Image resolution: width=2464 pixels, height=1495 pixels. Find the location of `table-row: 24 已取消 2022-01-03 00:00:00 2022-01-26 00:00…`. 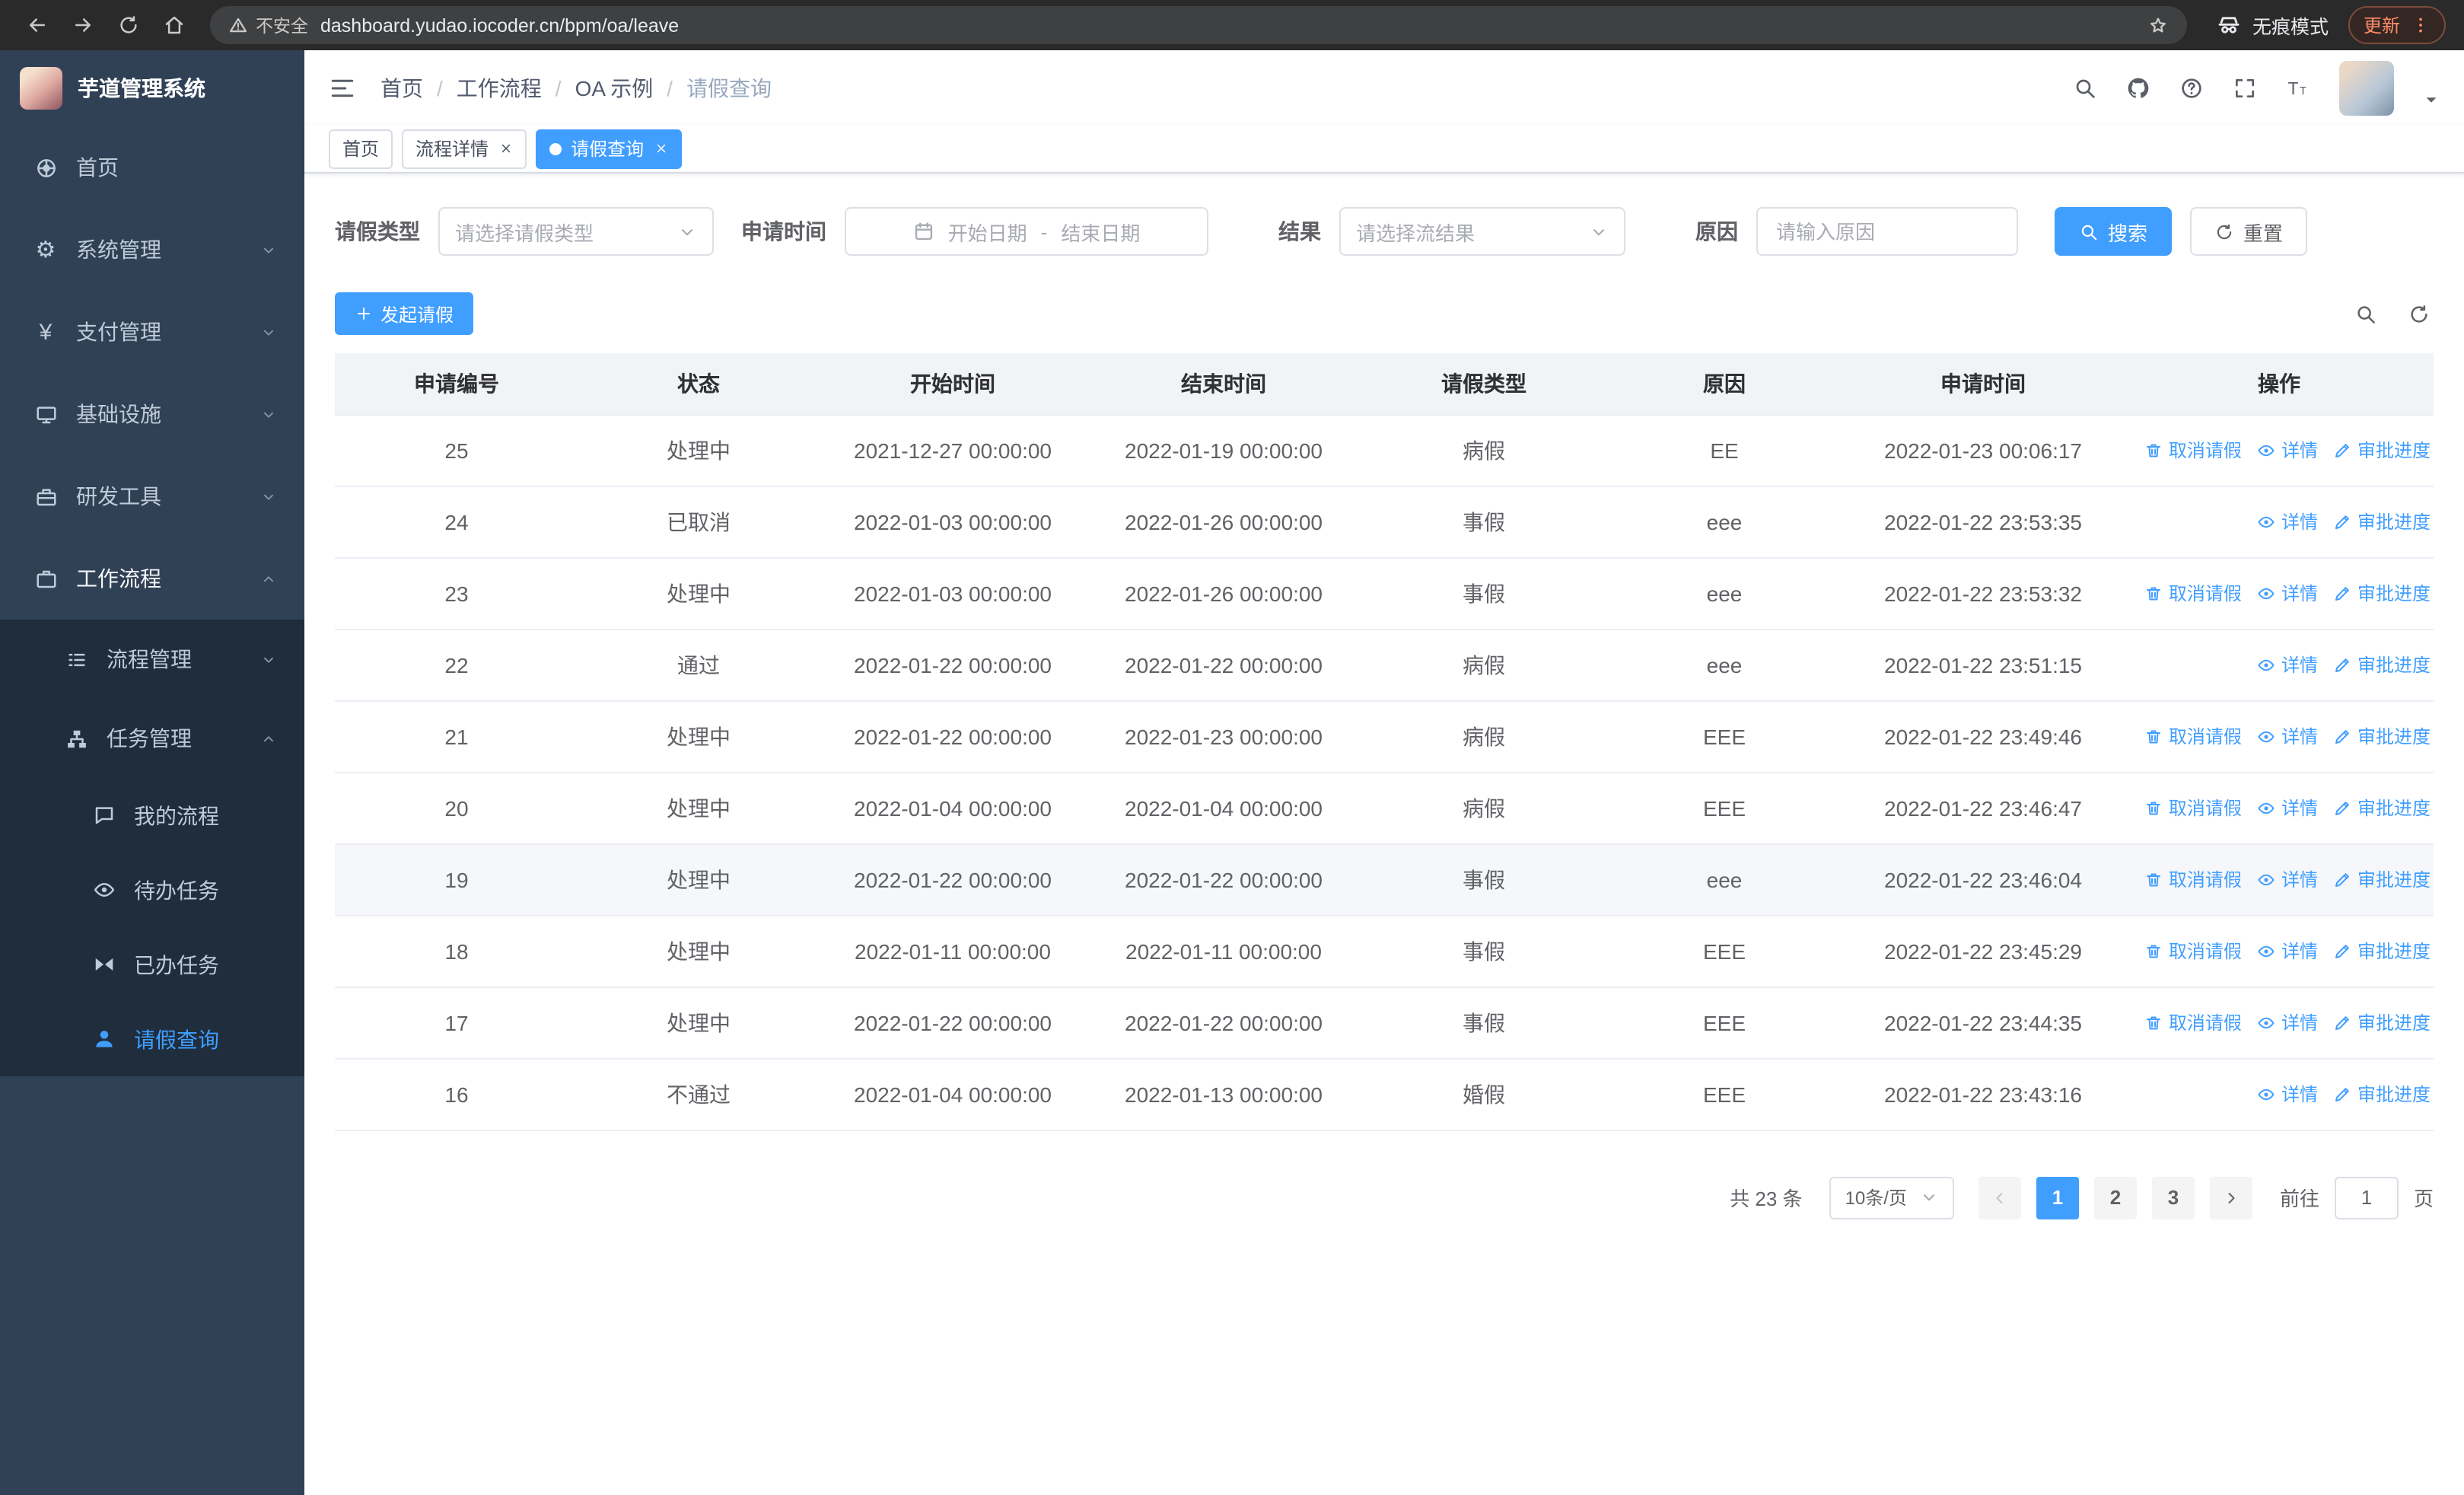

table-row: 24 已取消 2022-01-03 00:00:00 2022-01-26 00:00… is located at coordinates (1384, 522).